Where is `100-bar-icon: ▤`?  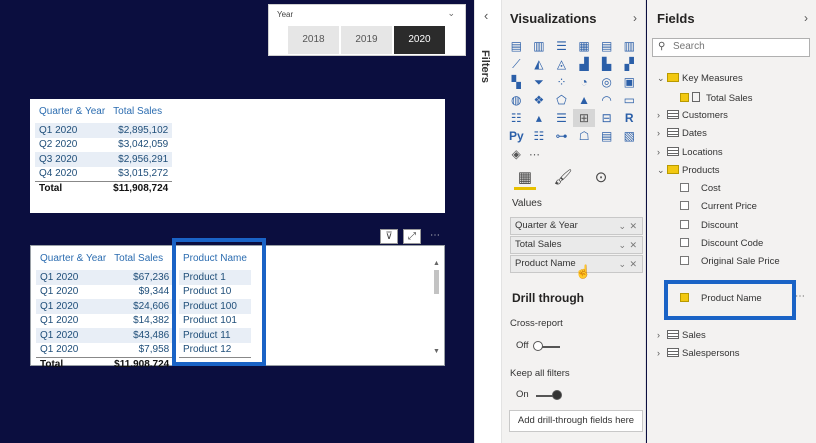 100-bar-icon: ▤ is located at coordinates (606, 46).